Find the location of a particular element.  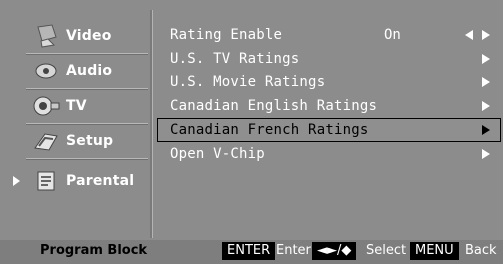

enter-label: Enter is located at coordinates (293, 250).